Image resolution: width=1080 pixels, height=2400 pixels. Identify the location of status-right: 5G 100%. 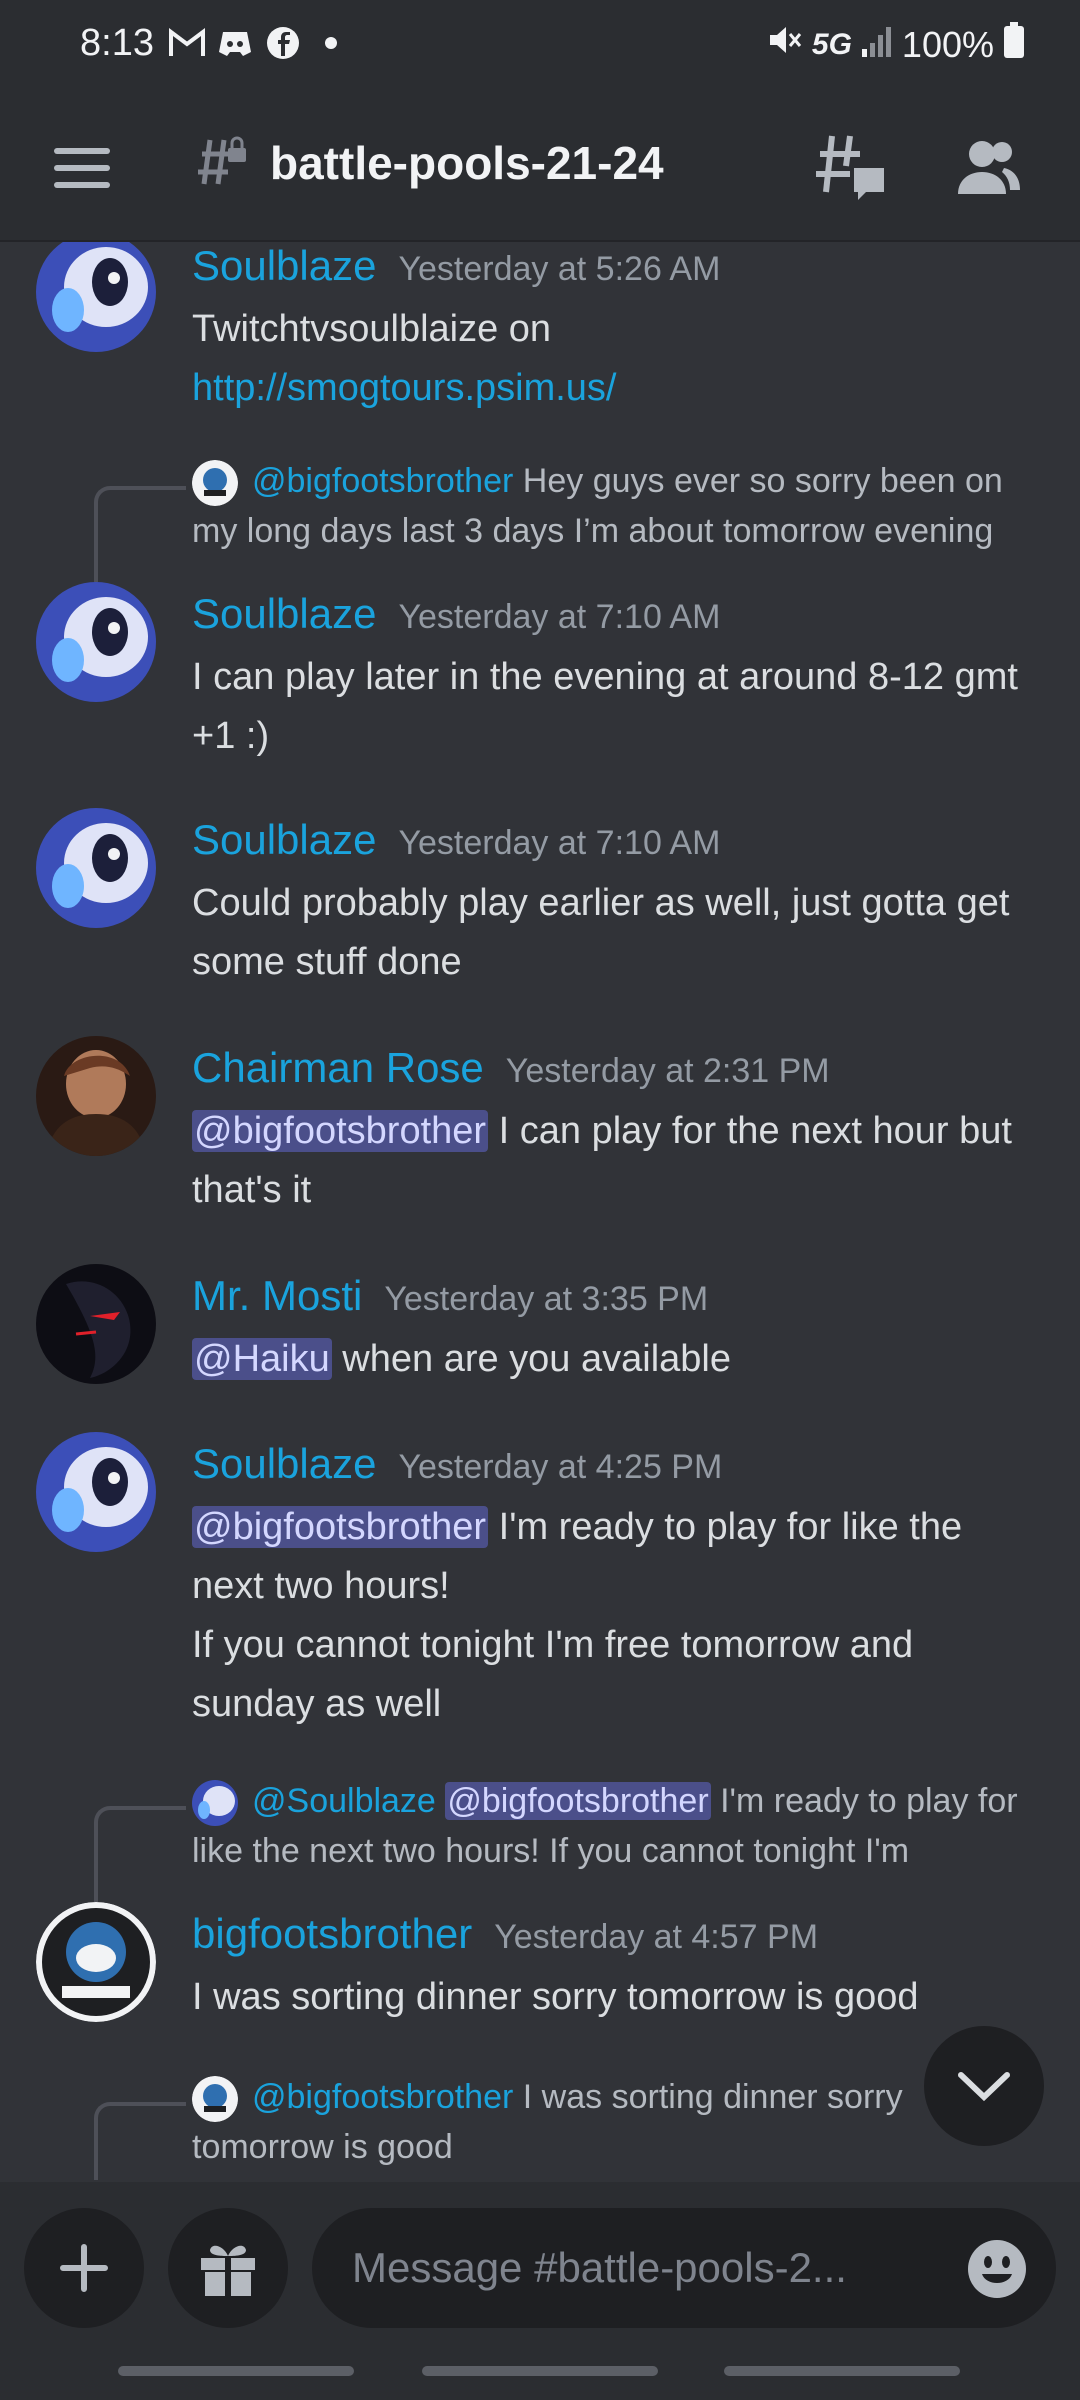
(895, 44).